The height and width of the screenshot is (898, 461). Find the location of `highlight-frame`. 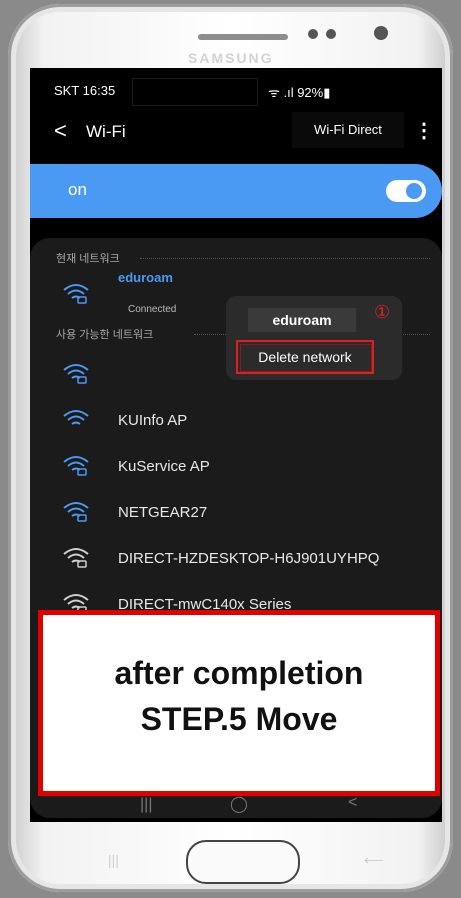

highlight-frame is located at coordinates (306, 358).